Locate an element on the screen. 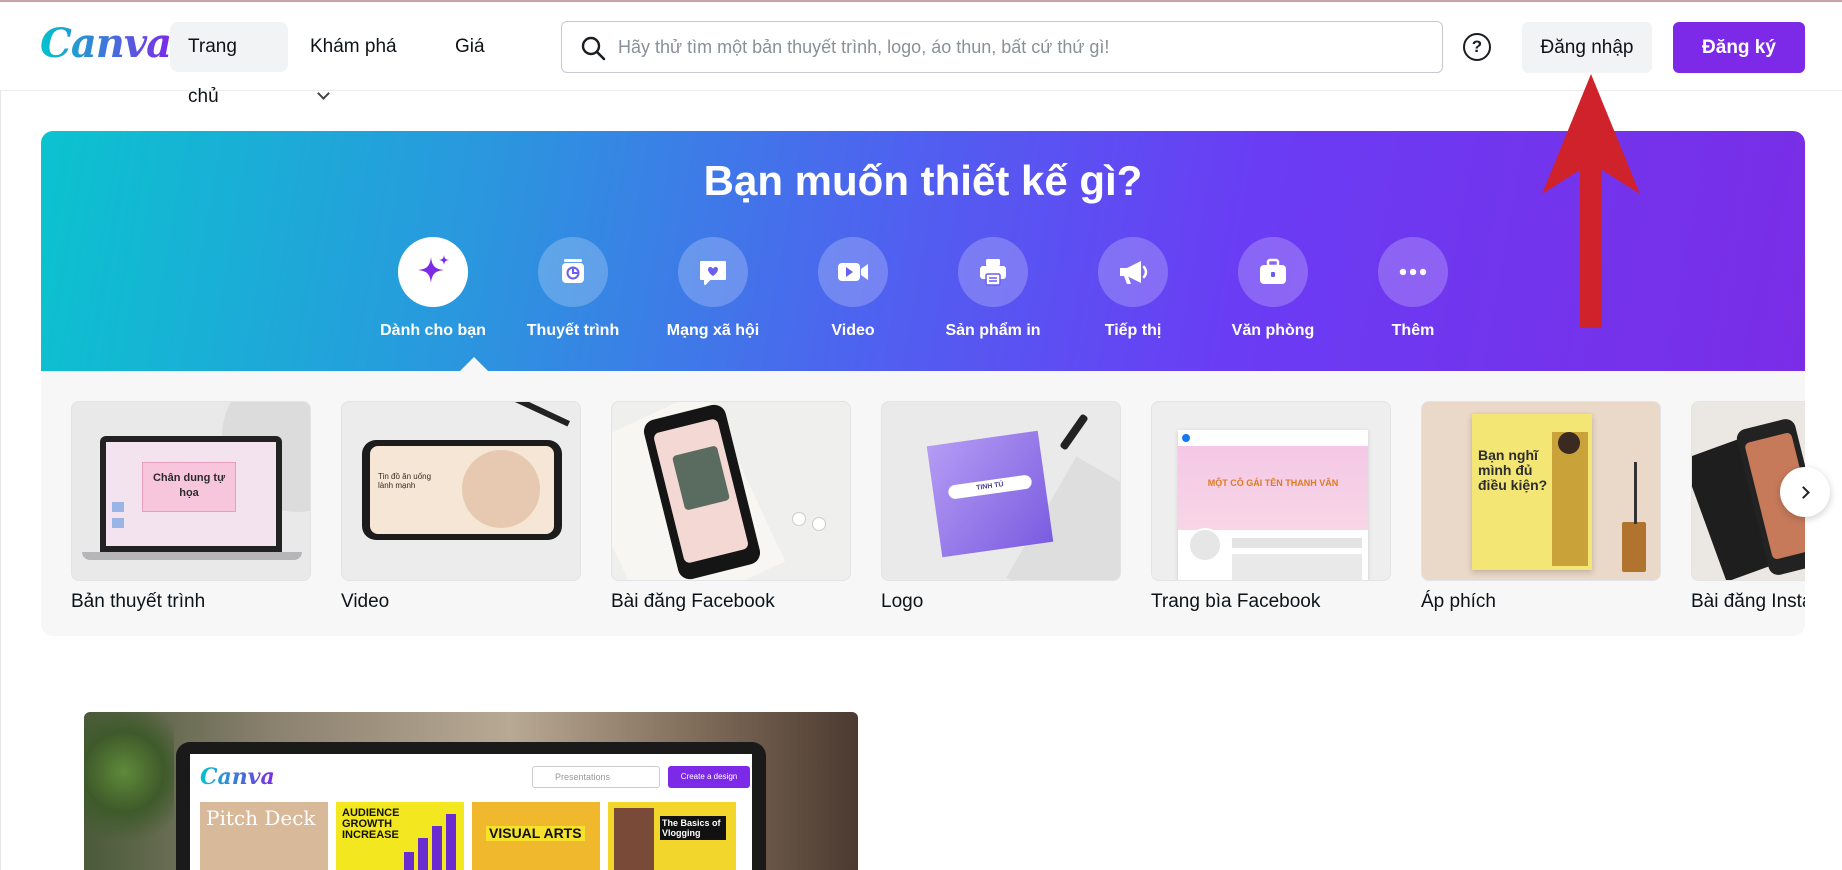 This screenshot has width=1842, height=870. sparkle-icon is located at coordinates (433, 272).